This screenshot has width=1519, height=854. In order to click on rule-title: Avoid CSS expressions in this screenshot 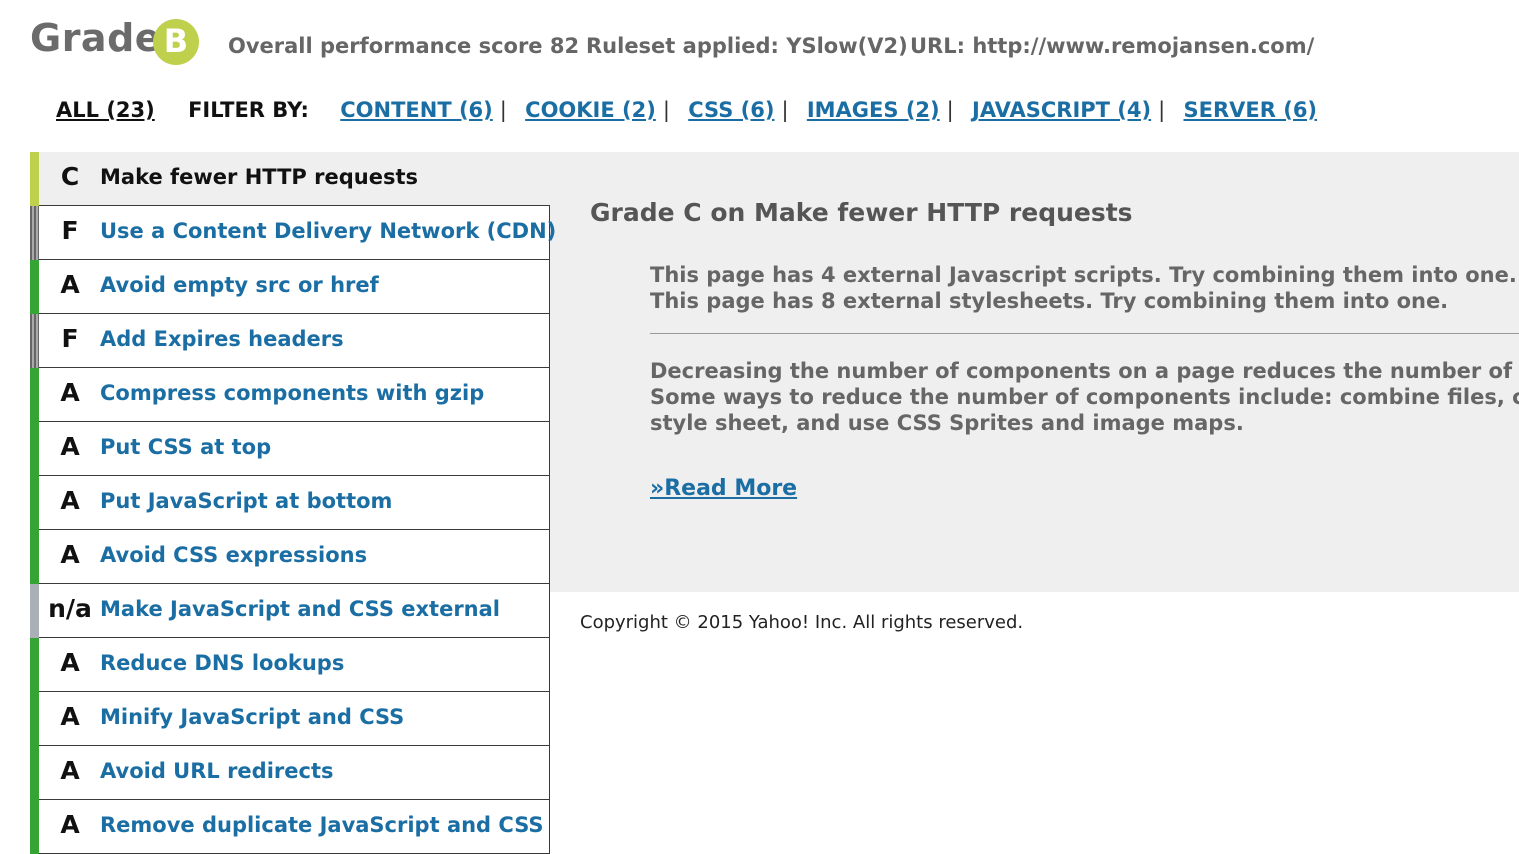, I will do `click(233, 555)`.